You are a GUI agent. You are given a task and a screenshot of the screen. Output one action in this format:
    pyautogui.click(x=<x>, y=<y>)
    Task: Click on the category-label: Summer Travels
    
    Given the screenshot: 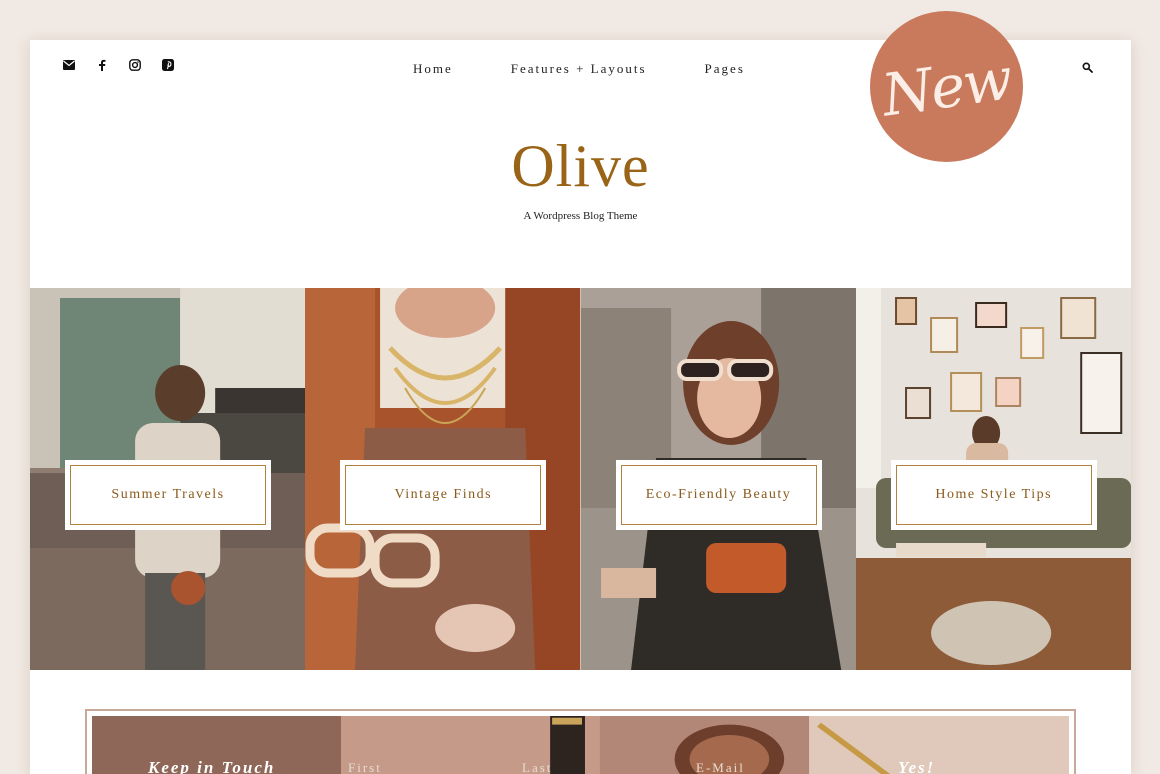 What is the action you would take?
    pyautogui.click(x=167, y=495)
    